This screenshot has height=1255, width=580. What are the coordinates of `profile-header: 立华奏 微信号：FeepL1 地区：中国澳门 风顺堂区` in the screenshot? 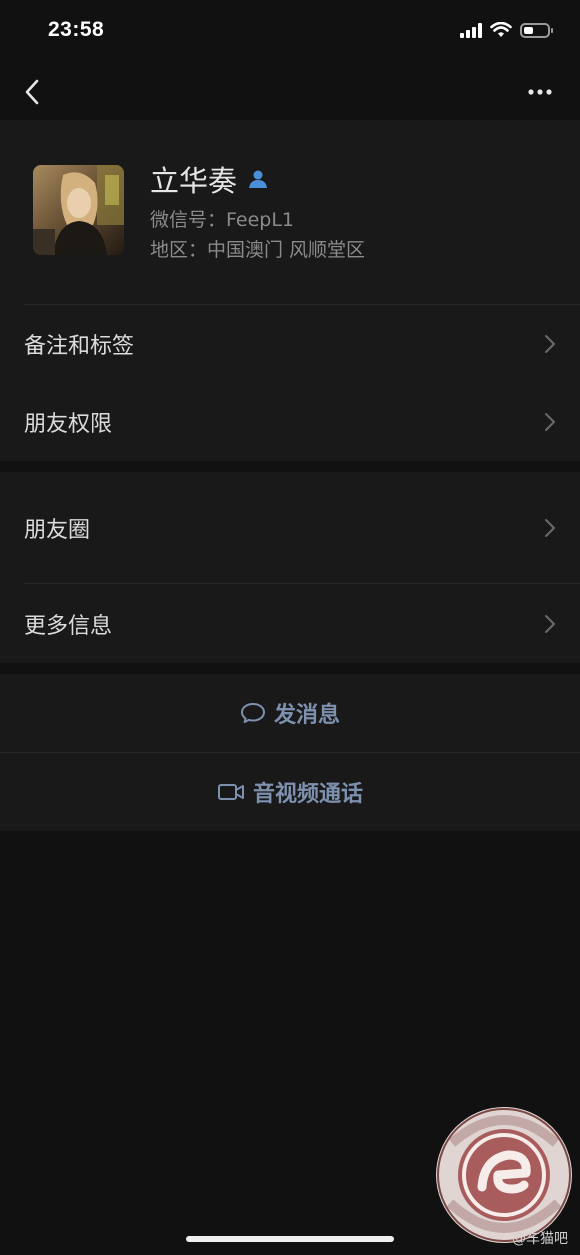 It's located at (290, 212).